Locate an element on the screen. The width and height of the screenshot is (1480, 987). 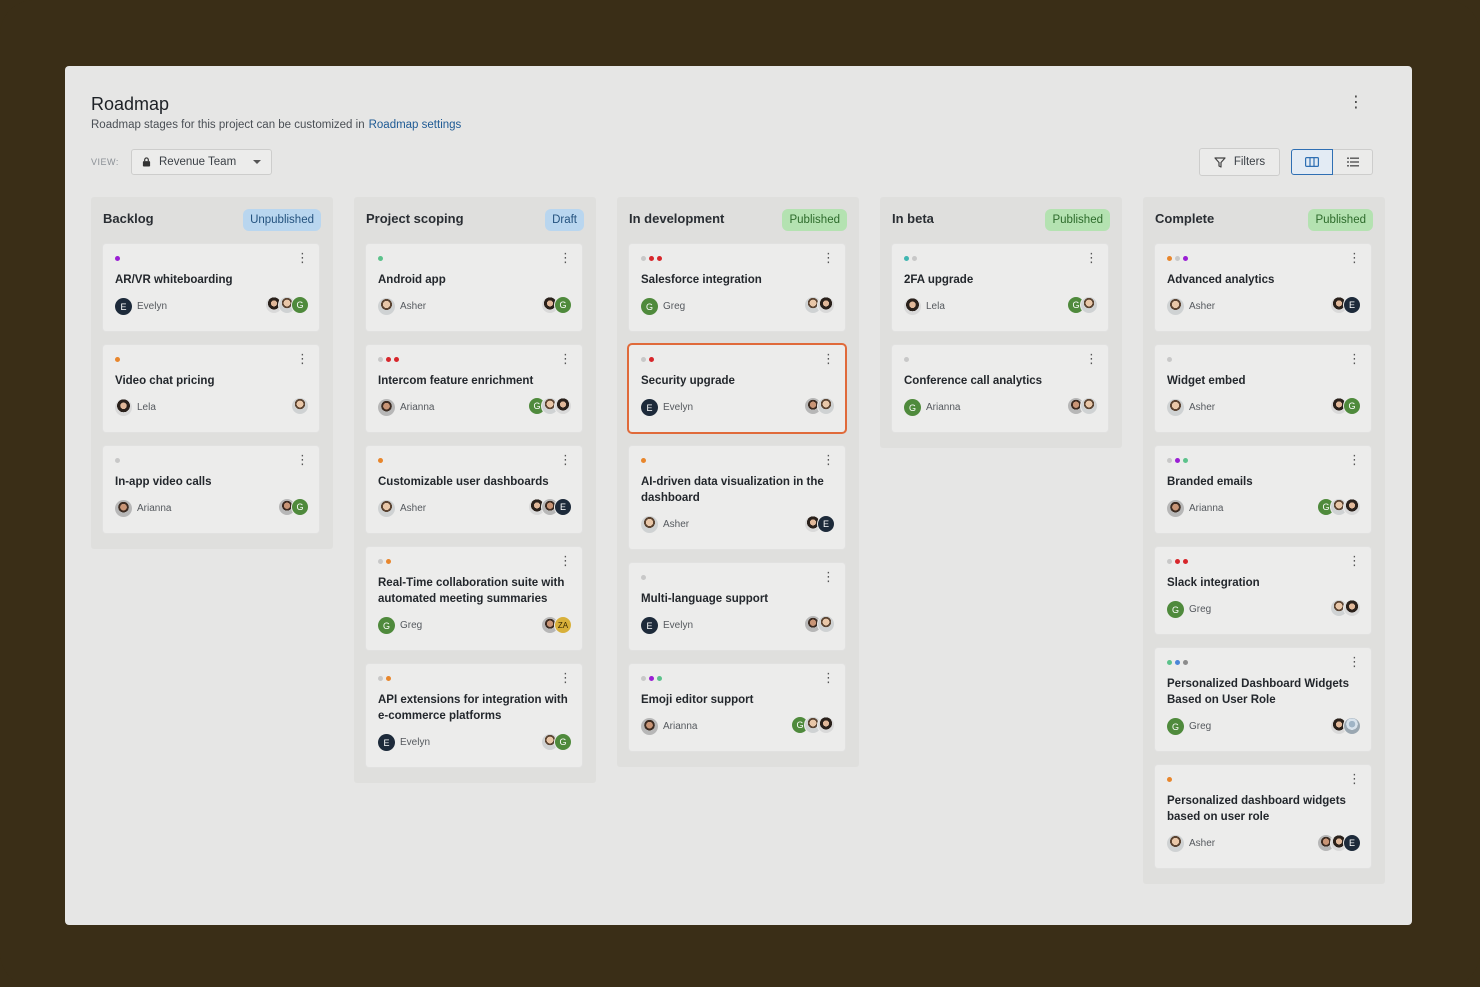
roadmap-card: ⋮ Widget embed Asher G is located at coordinates (1263, 388).